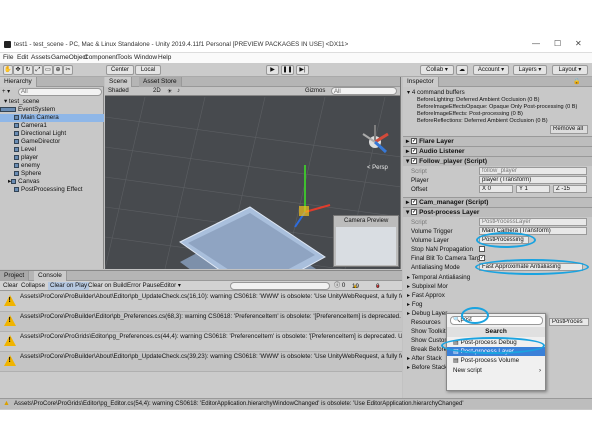 The image size is (592, 444). Describe the element at coordinates (377, 168) in the screenshot. I see `persp-label: < Persp` at that location.